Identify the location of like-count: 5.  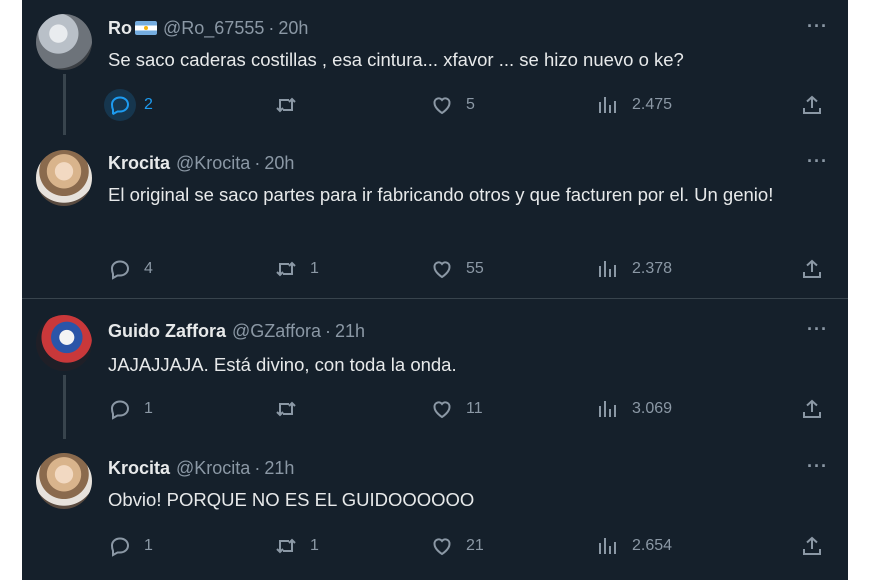
(470, 104).